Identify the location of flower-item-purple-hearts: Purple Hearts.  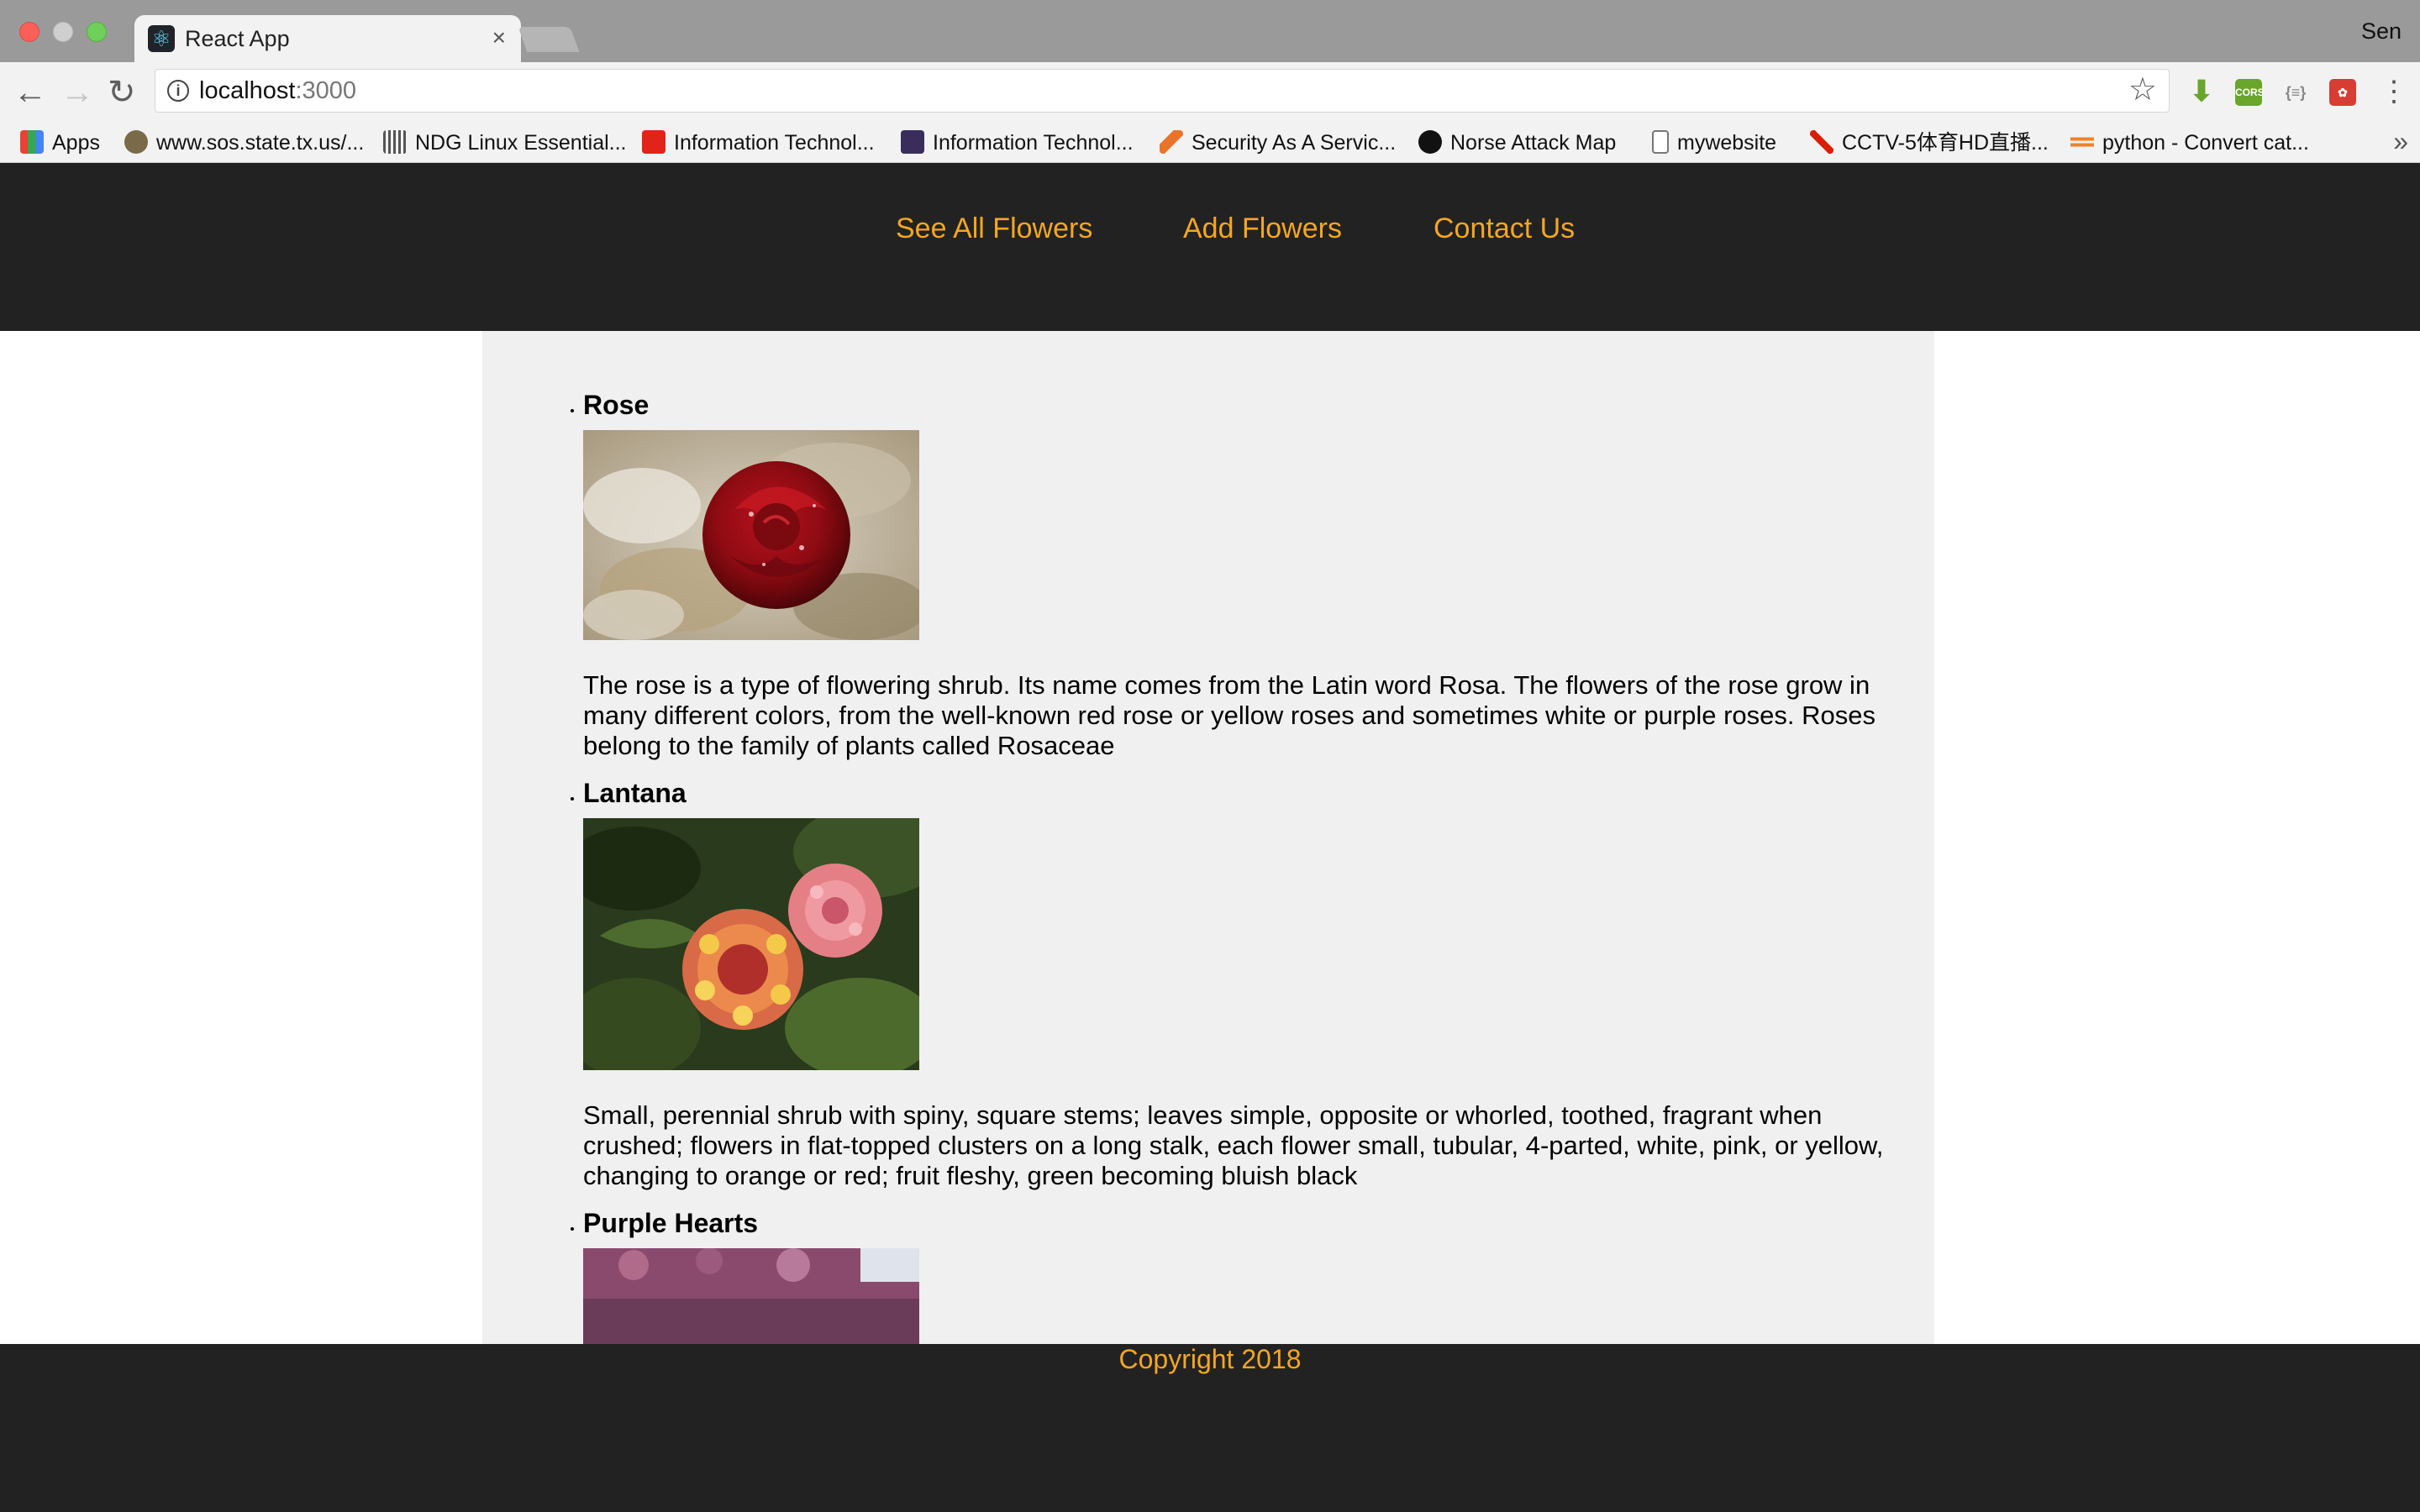
(1247, 1274).